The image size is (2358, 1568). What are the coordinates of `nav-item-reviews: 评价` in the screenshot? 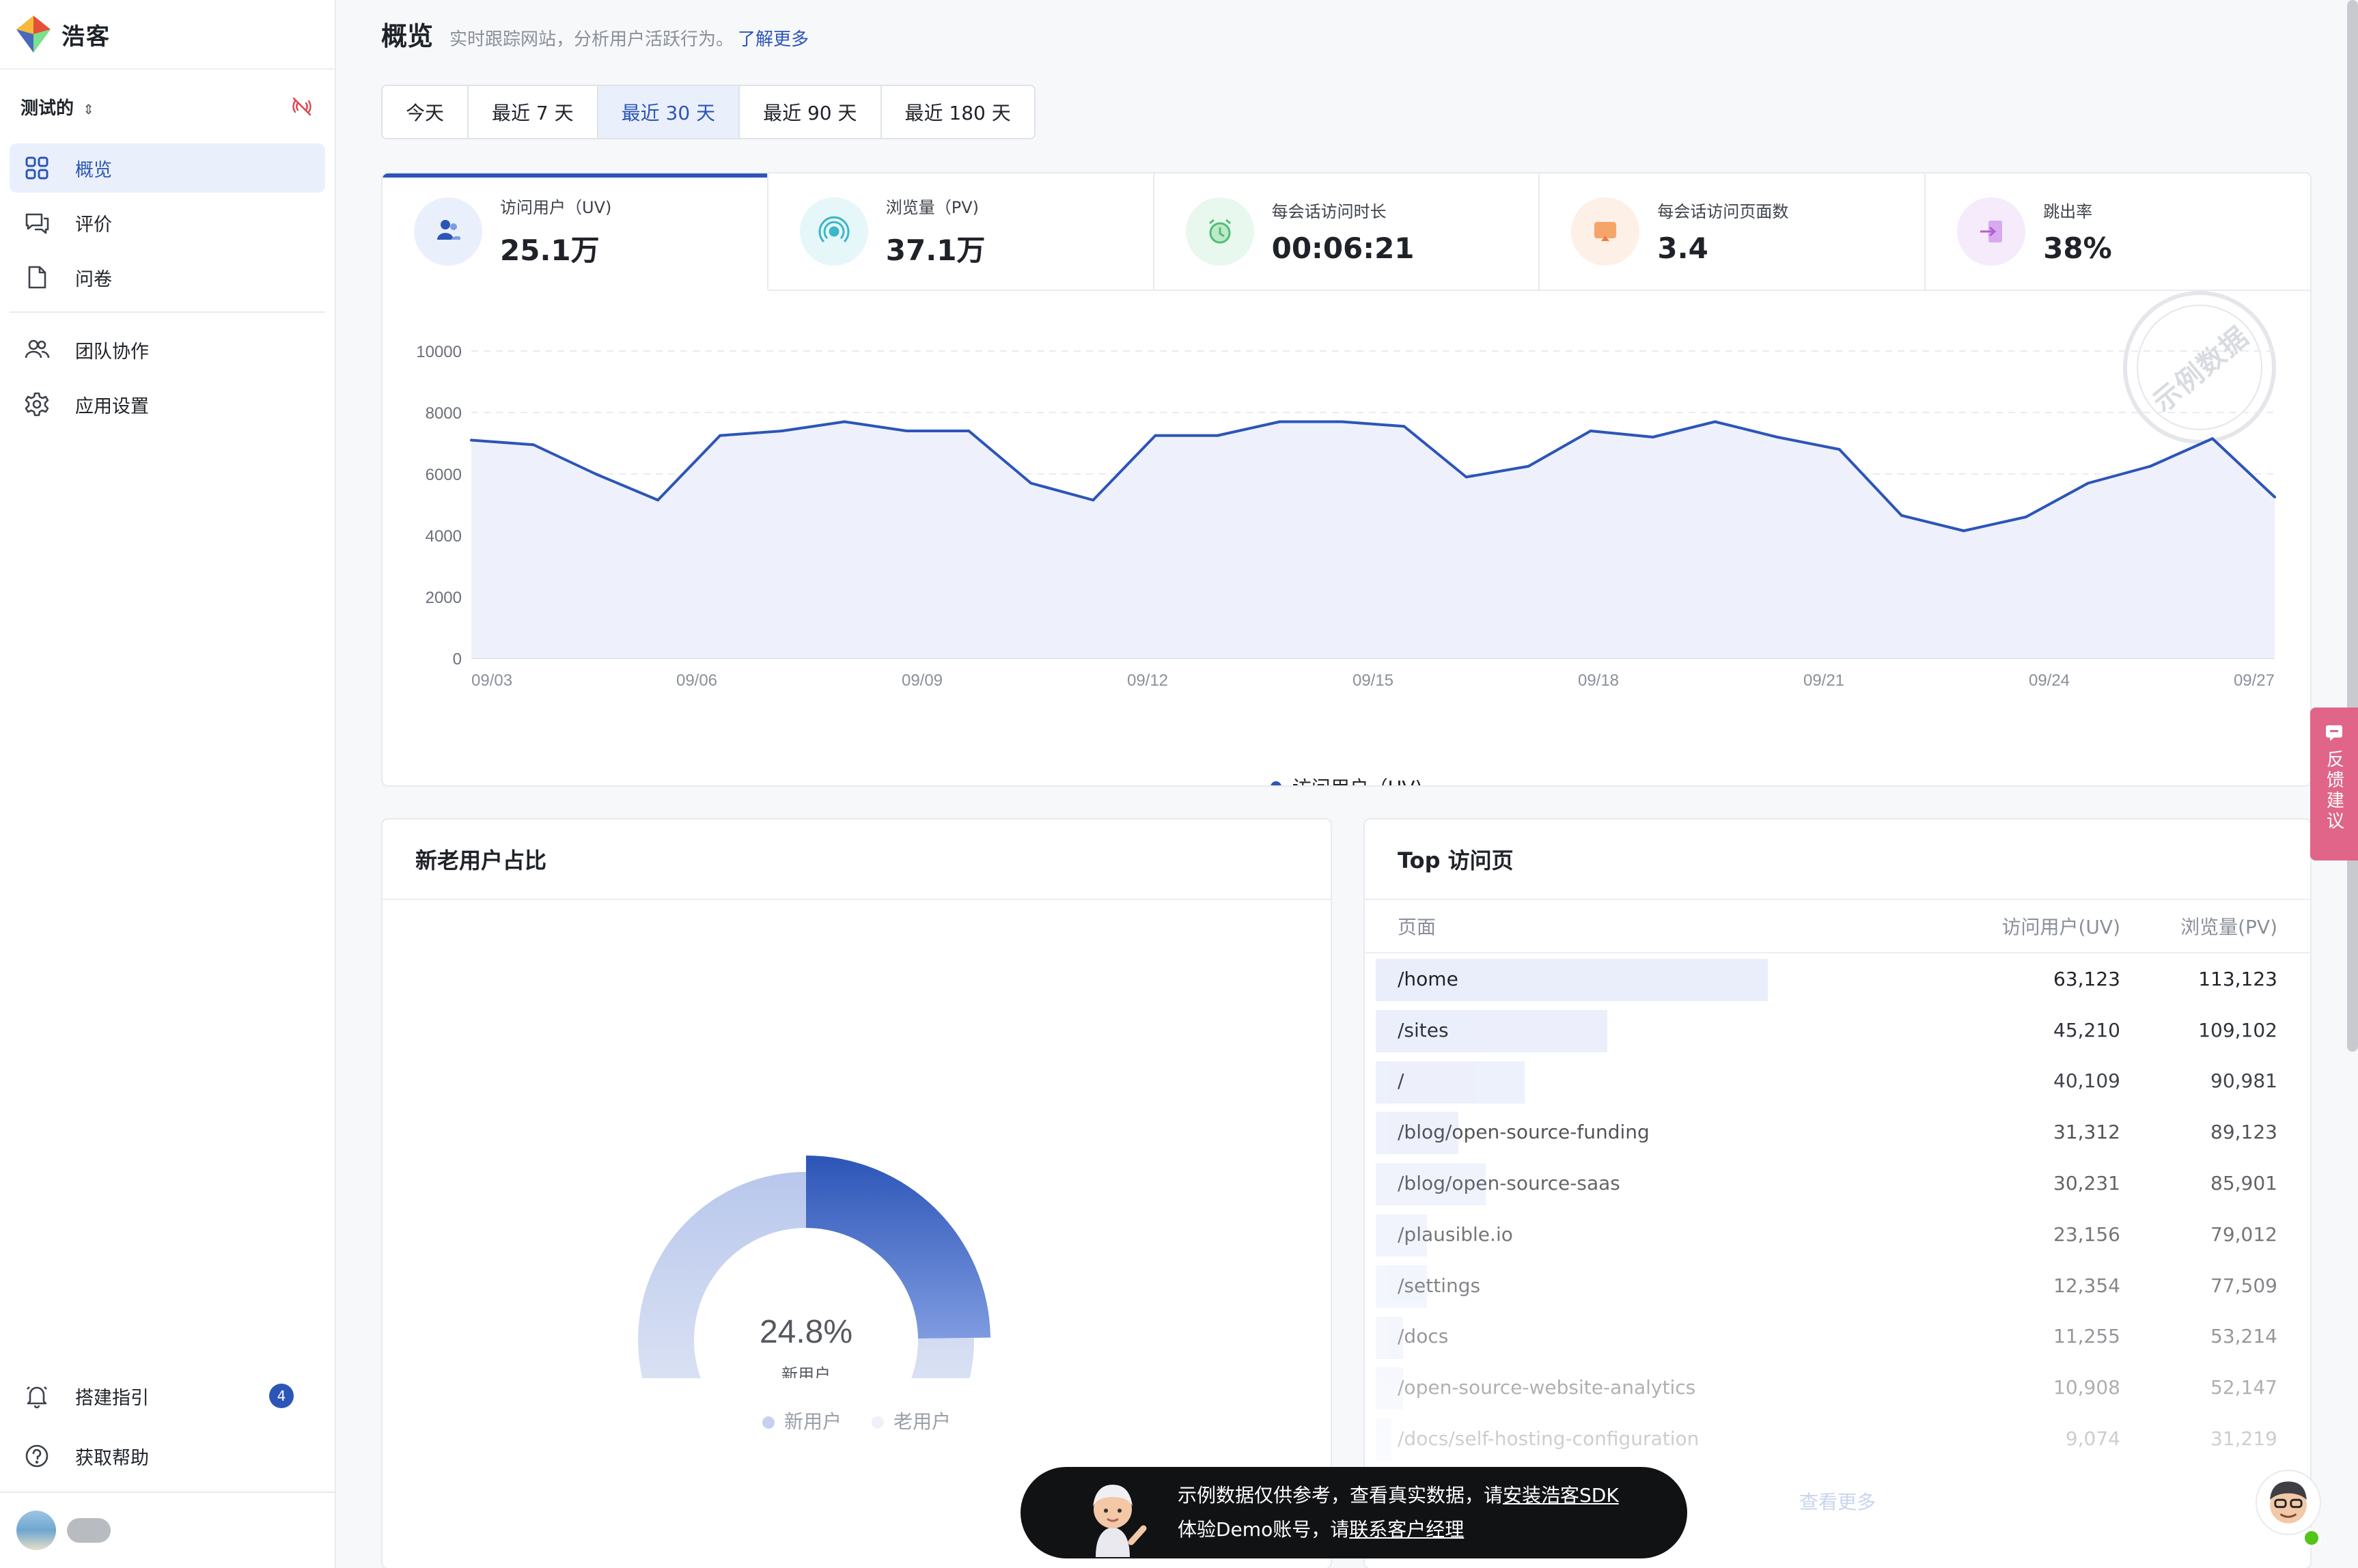 It's located at (167, 222).